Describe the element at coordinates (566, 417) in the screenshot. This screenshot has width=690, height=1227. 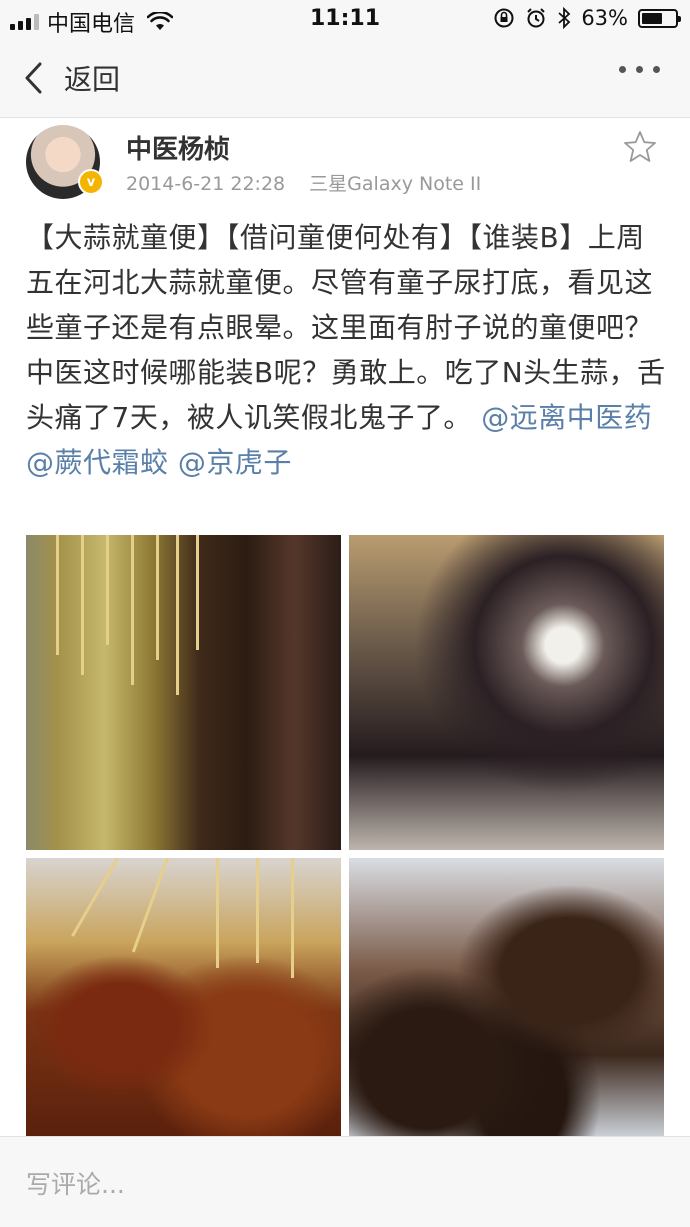
I see `mention-link: @远离中医药` at that location.